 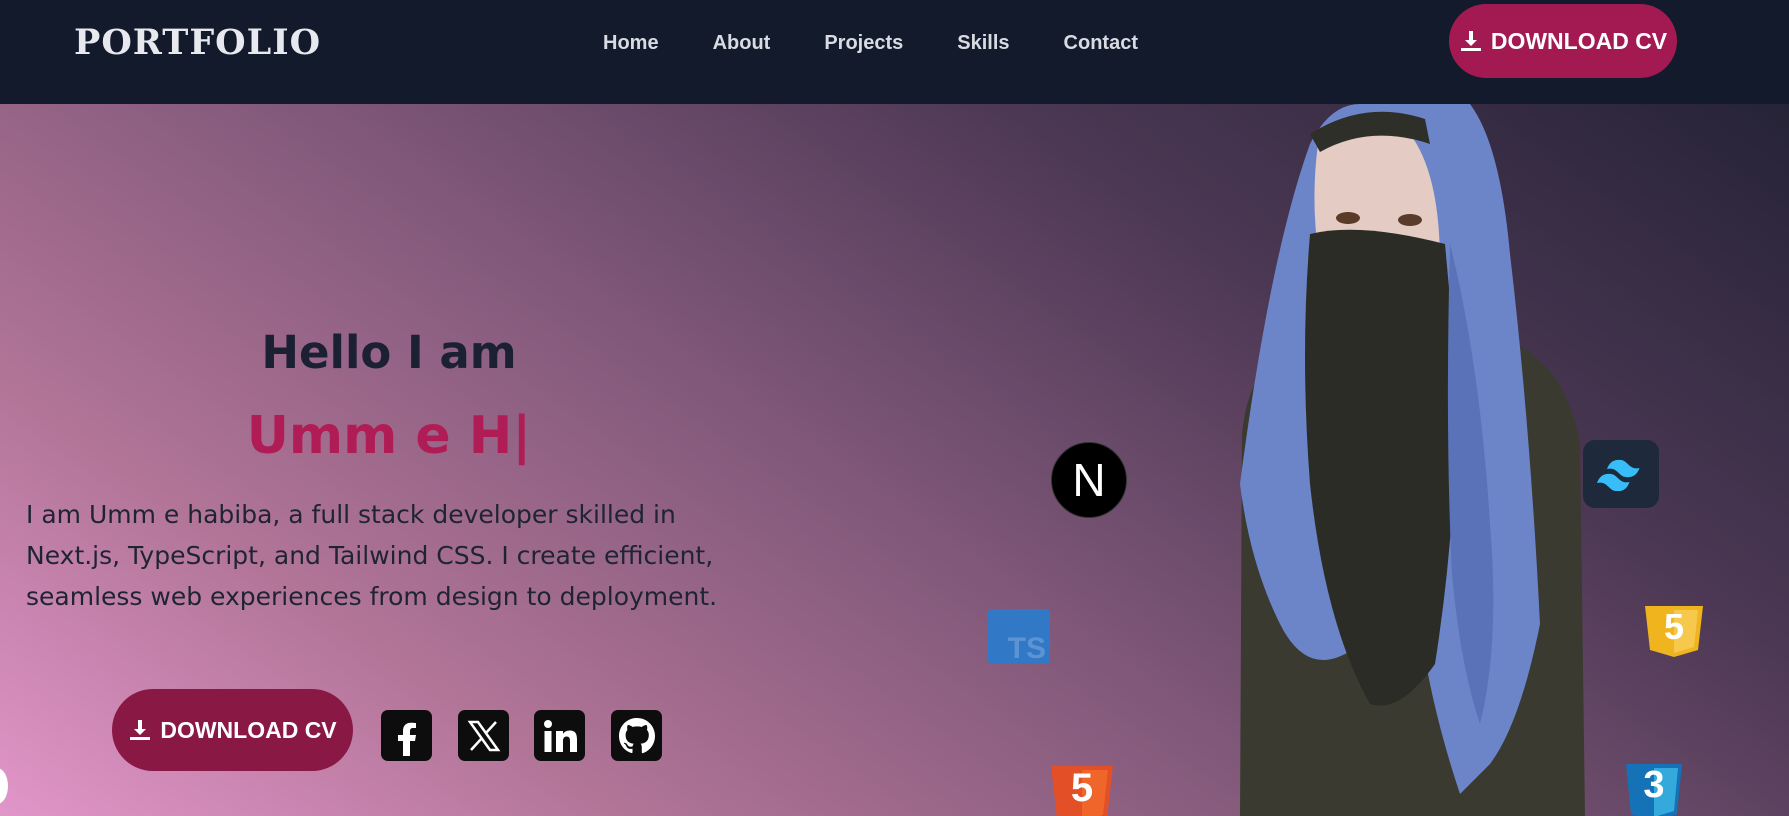 I want to click on javascript-shield-icon: 5, so click(x=1674, y=631).